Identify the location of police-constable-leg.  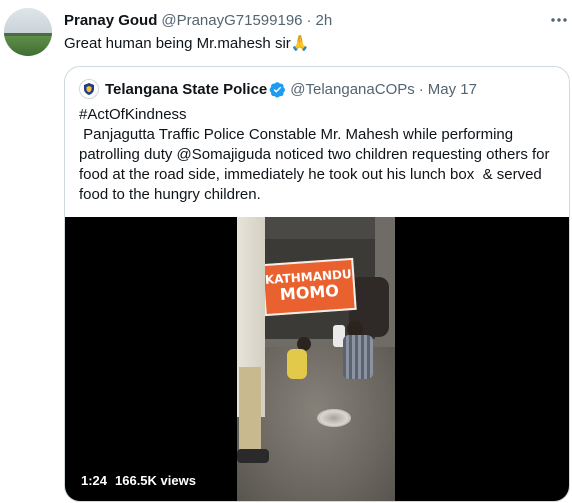
(250, 412).